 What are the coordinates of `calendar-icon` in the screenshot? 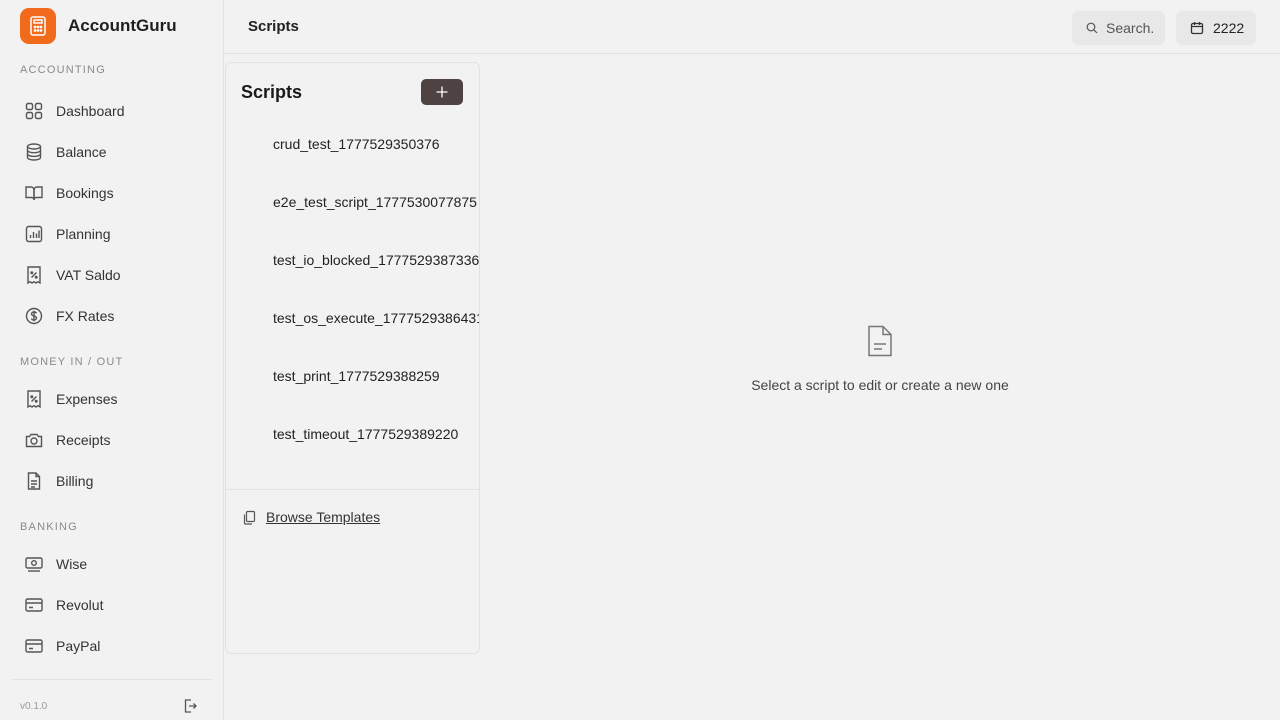 It's located at (1197, 28).